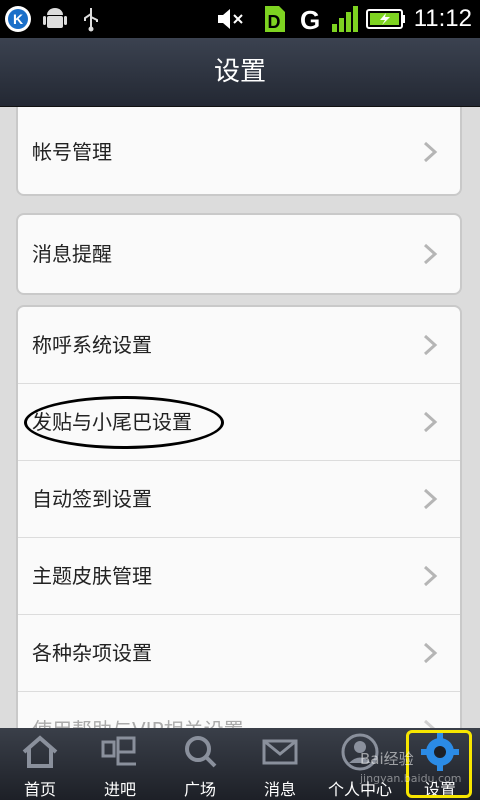 The width and height of the screenshot is (480, 800). What do you see at coordinates (39, 789) in the screenshot?
I see `nav-label: 首页` at bounding box center [39, 789].